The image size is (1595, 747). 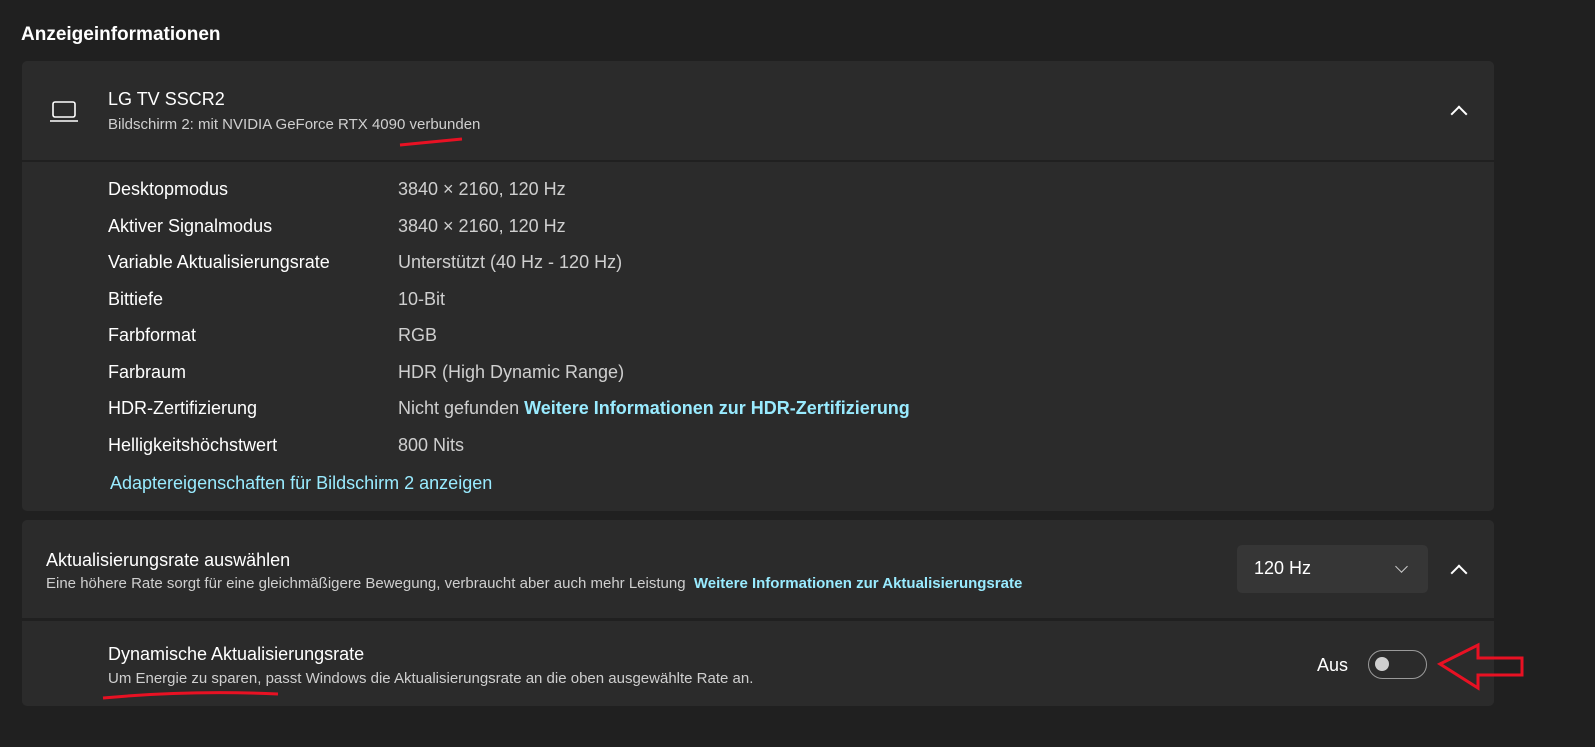 What do you see at coordinates (608, 231) in the screenshot?
I see `detail-row: Aktiver Signalmodus 3840 × 2160, 120 Hz` at bounding box center [608, 231].